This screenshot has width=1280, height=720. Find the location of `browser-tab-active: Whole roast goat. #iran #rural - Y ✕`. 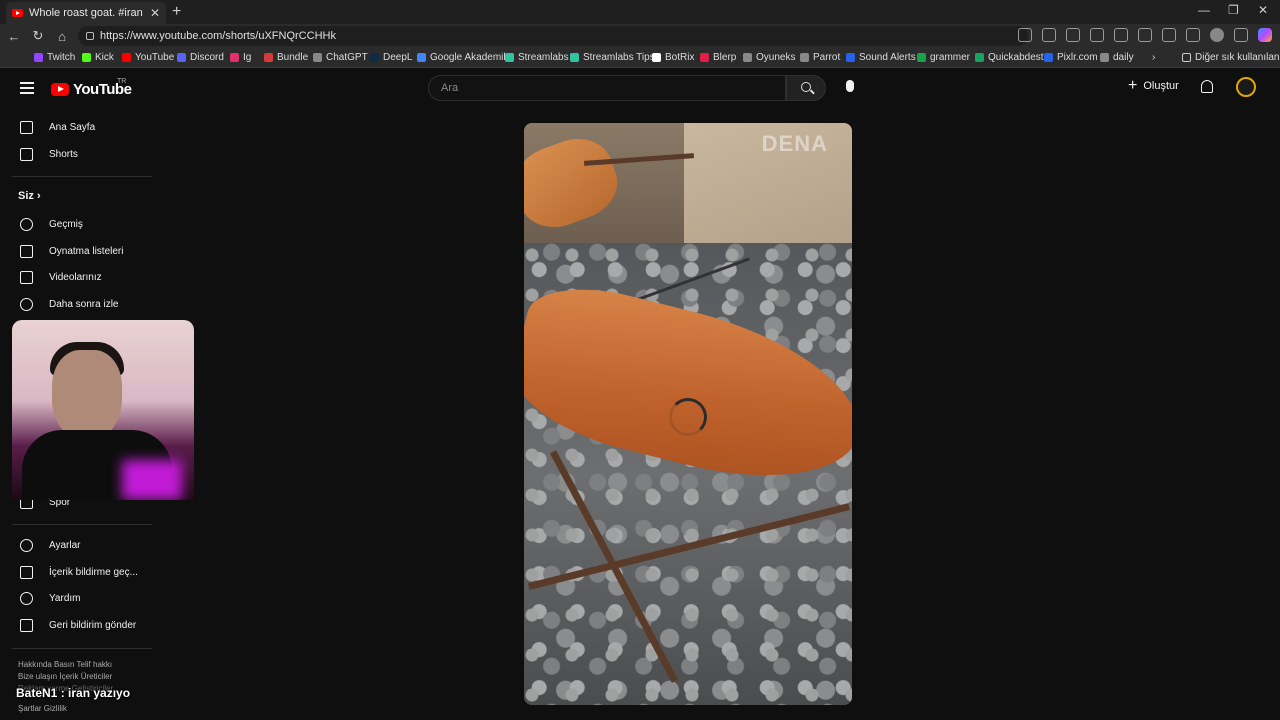

browser-tab-active: Whole roast goat. #iran #rural - Y ✕ is located at coordinates (86, 13).